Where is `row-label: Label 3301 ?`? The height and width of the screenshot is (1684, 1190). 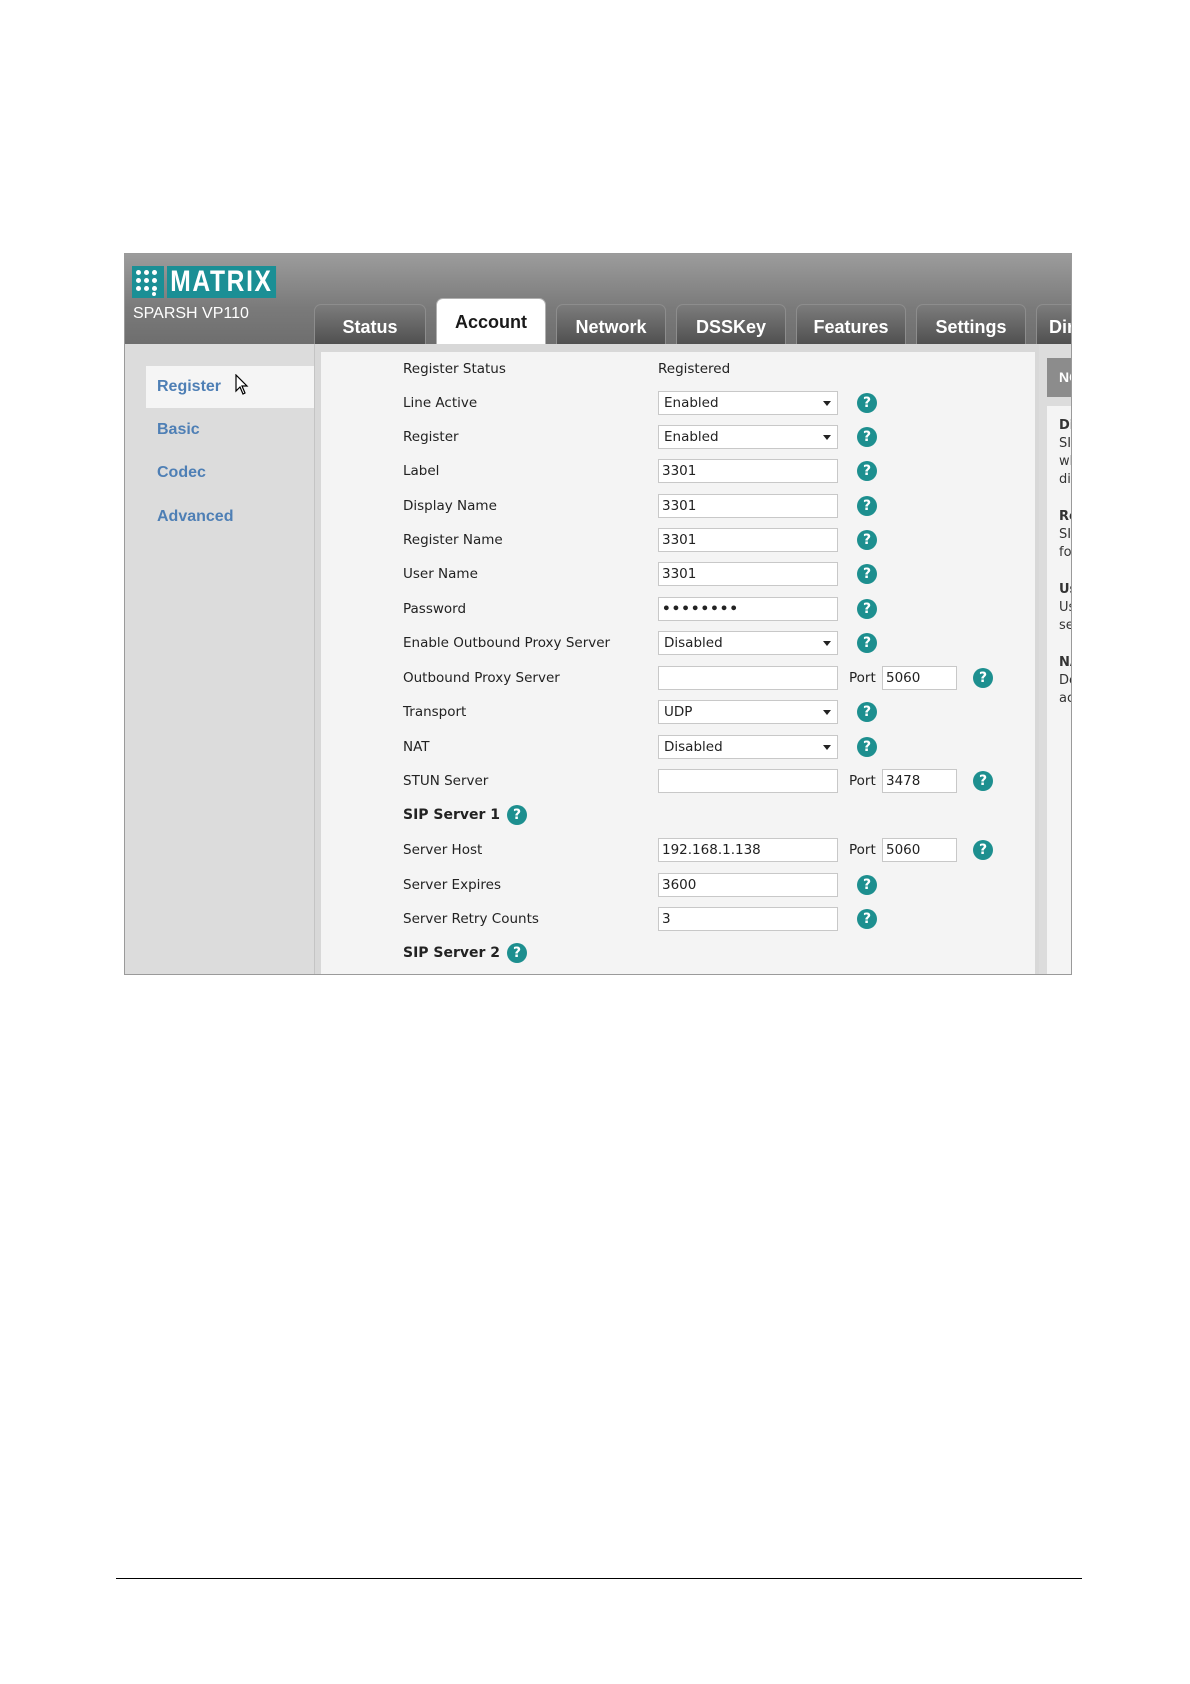
row-label: Label 3301 ? is located at coordinates (678, 471).